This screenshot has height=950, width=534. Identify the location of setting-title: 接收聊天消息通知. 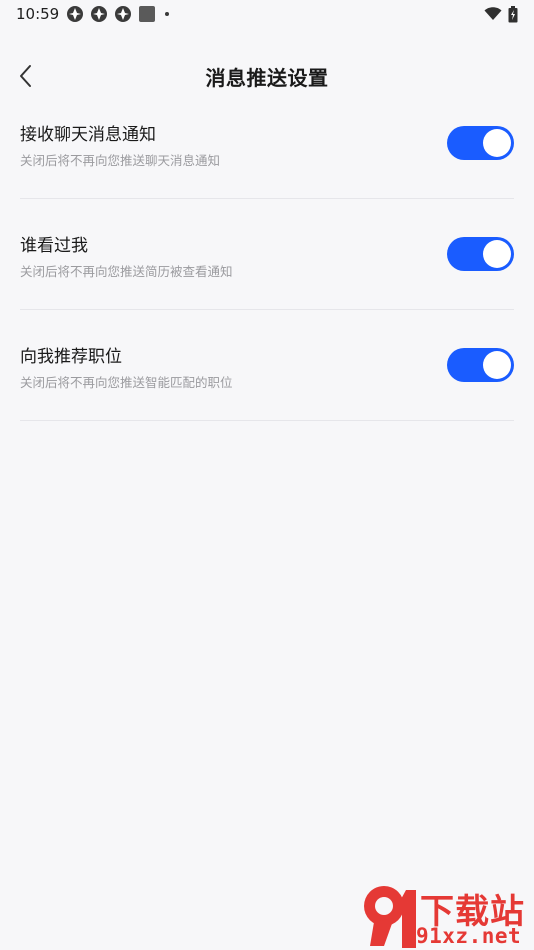
(88, 135).